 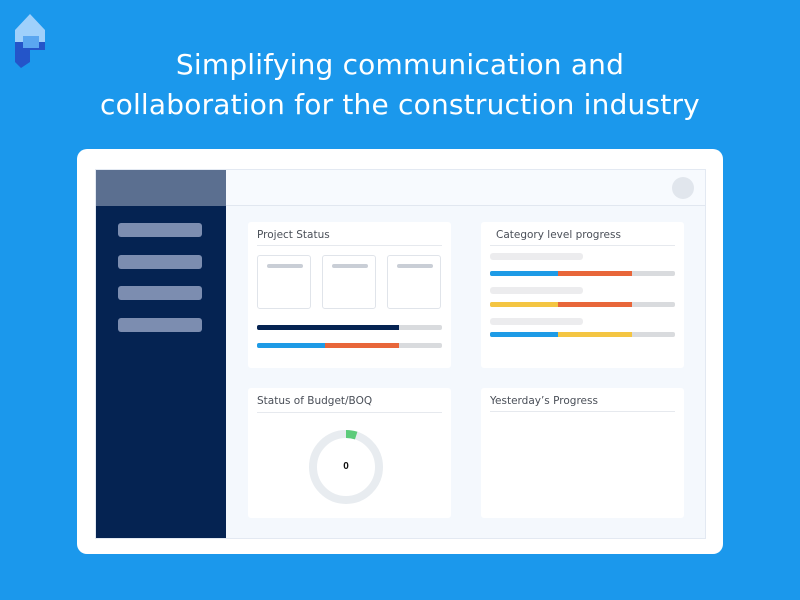 What do you see at coordinates (465, 188) in the screenshot?
I see `top-bar` at bounding box center [465, 188].